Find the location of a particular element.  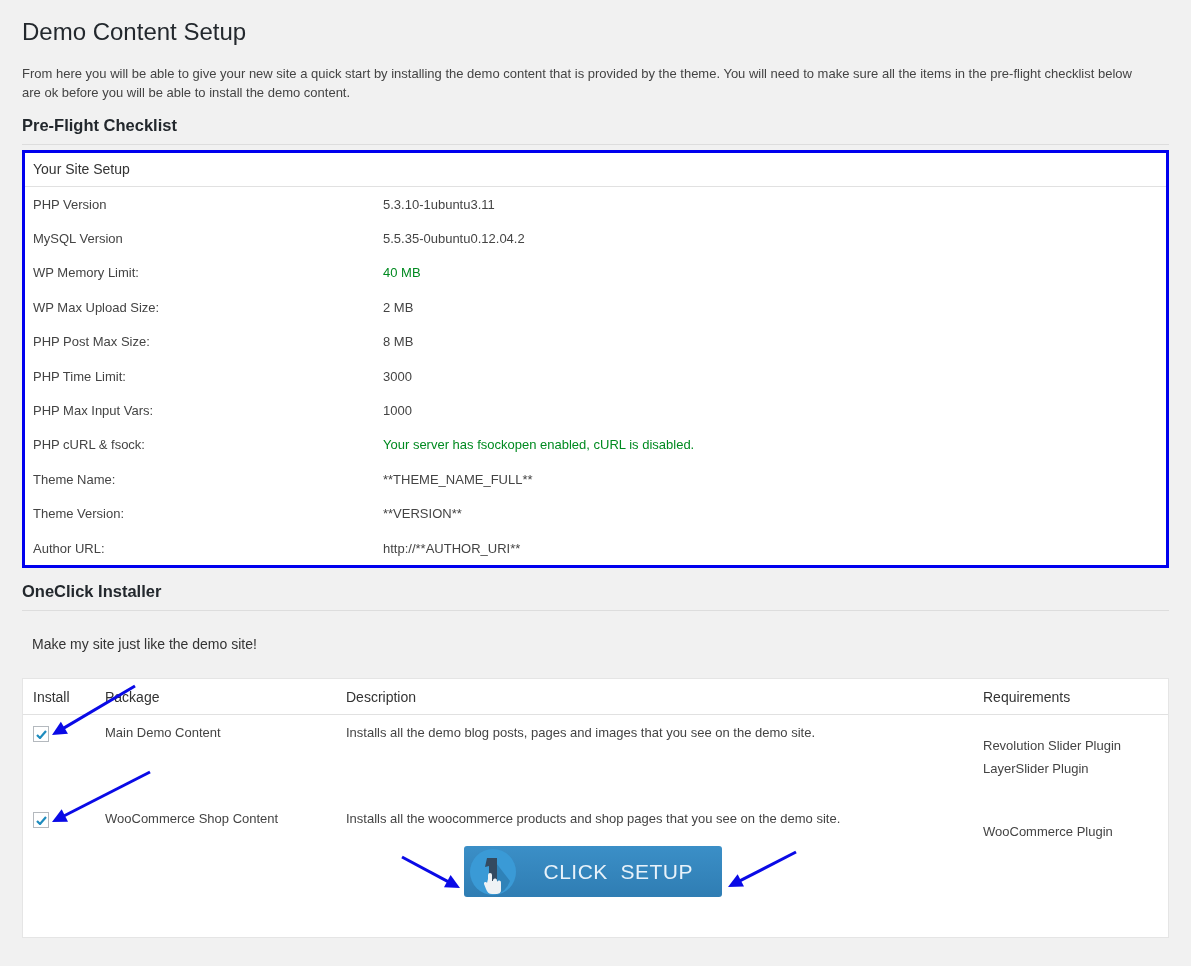

table-cell-text: Theme Version: is located at coordinates (79, 514).